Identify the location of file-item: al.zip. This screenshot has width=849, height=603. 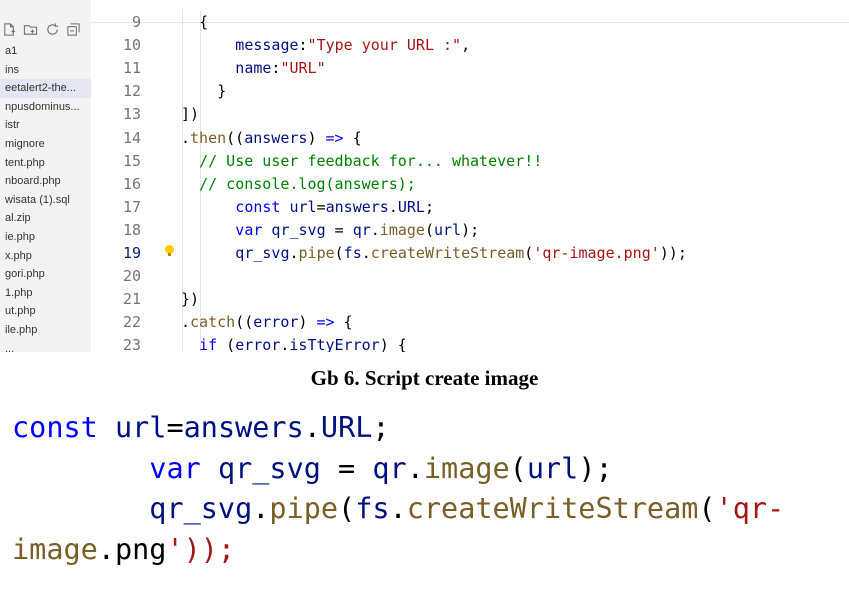
(45, 218).